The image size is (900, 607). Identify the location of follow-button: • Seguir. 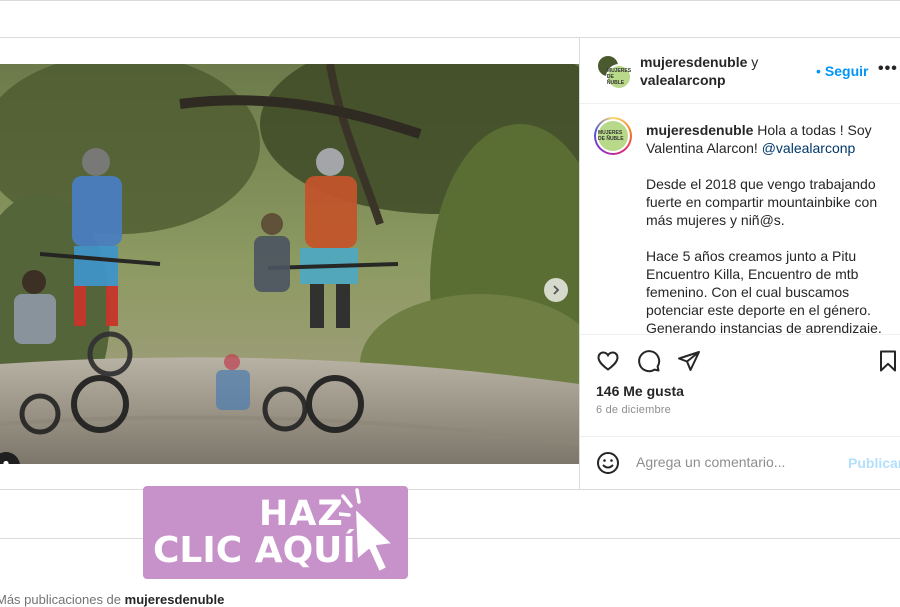
(842, 71).